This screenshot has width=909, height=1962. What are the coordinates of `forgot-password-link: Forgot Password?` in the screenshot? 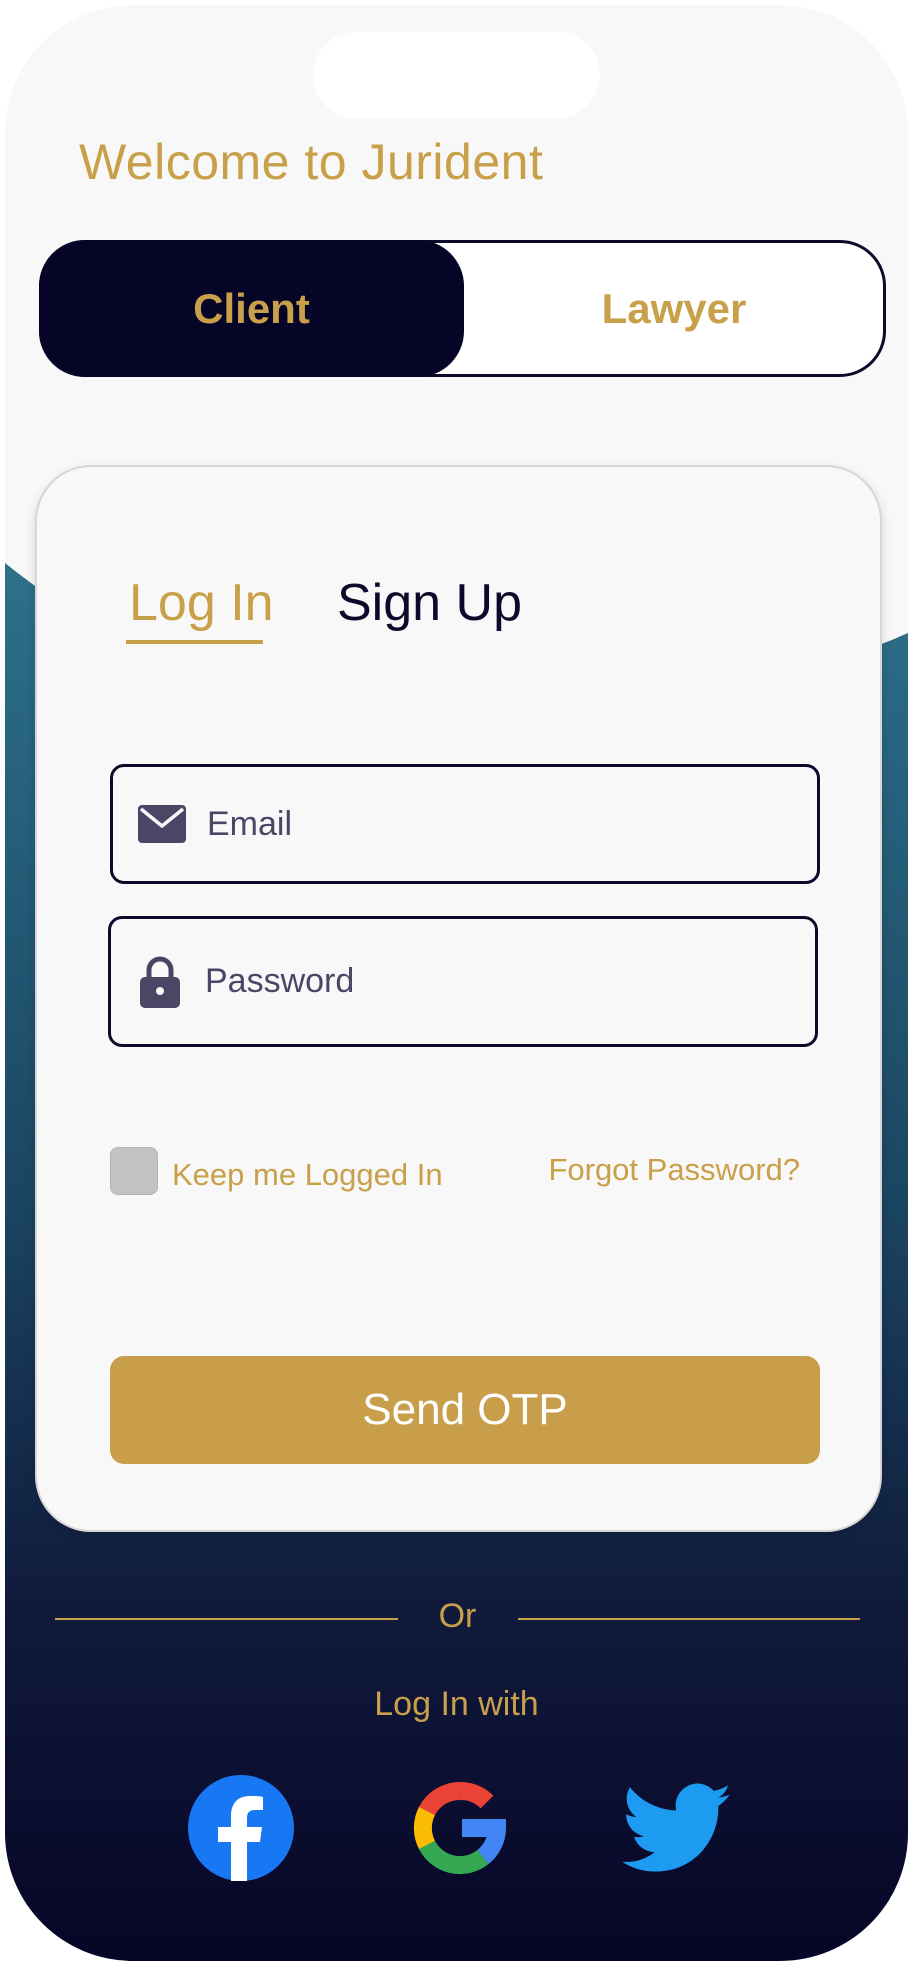 It's located at (674, 1170).